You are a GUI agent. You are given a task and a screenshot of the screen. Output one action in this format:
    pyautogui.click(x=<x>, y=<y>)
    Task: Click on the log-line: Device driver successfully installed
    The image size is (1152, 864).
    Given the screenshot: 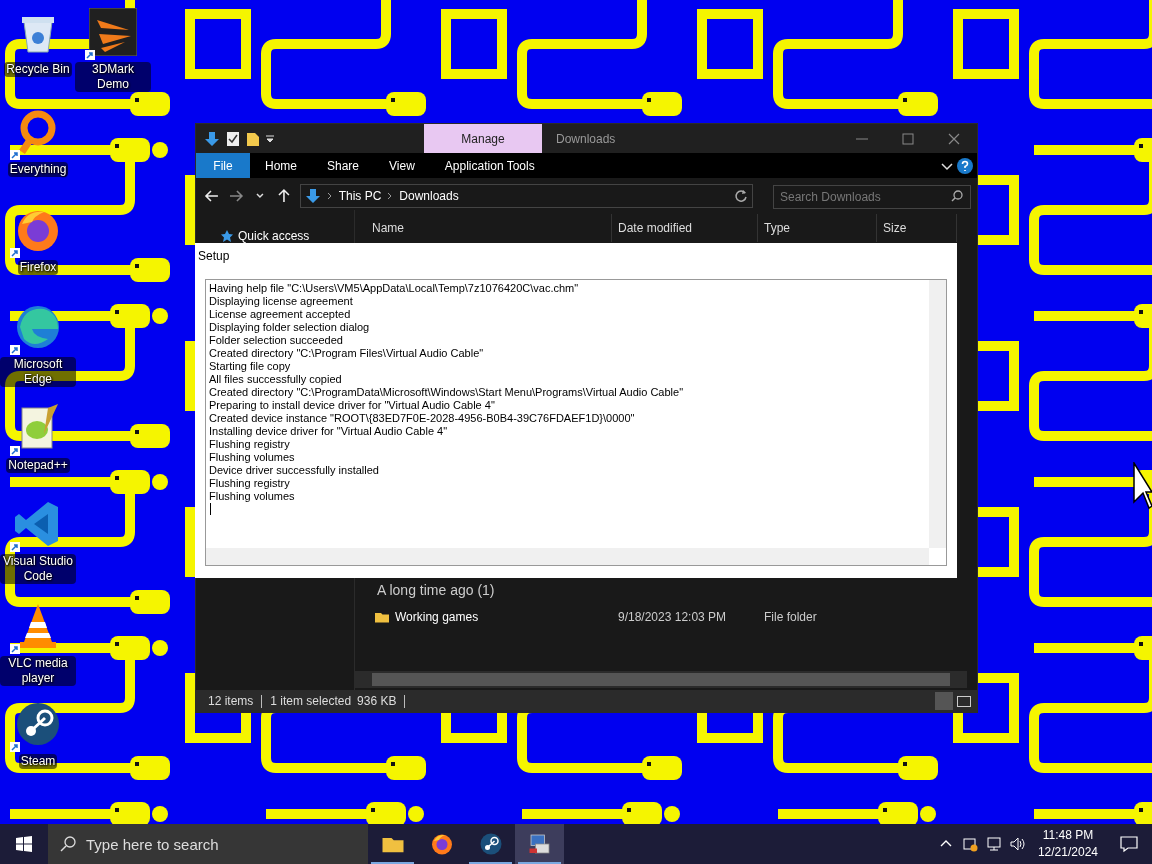 What is the action you would take?
    pyautogui.click(x=294, y=470)
    